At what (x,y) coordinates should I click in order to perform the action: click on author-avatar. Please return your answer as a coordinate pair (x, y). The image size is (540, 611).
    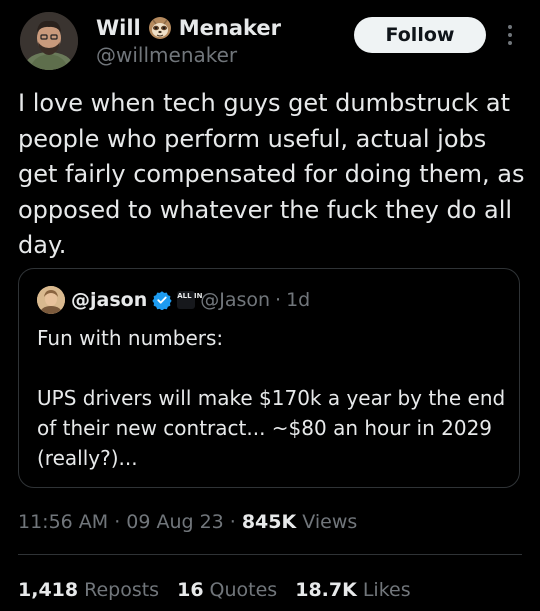
    Looking at the image, I should click on (49, 41).